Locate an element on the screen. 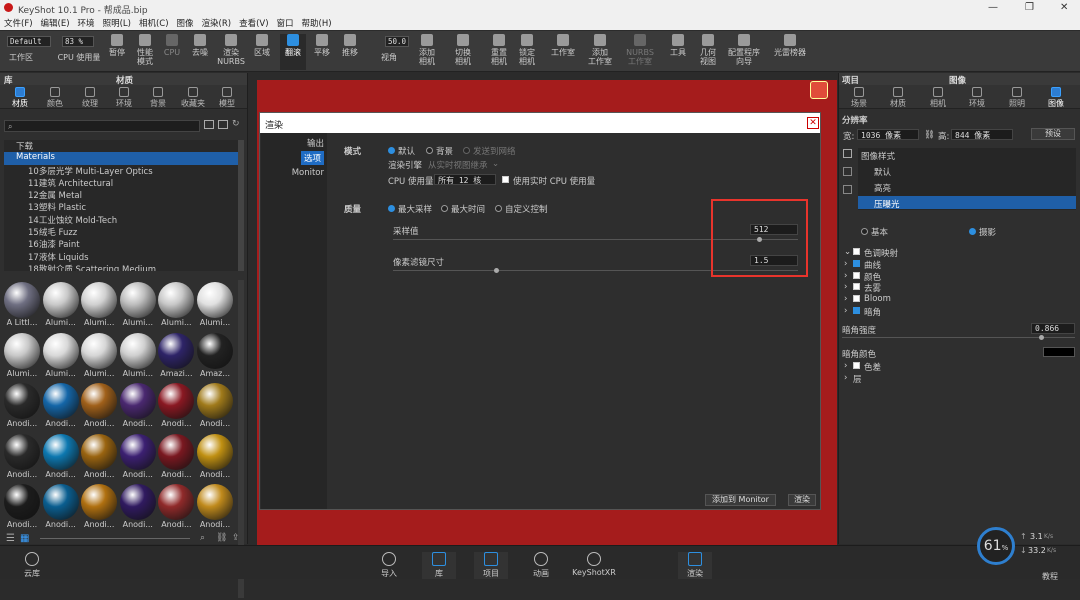  toolbar-configurator-wizard: 配置程序 向导 is located at coordinates (744, 52).